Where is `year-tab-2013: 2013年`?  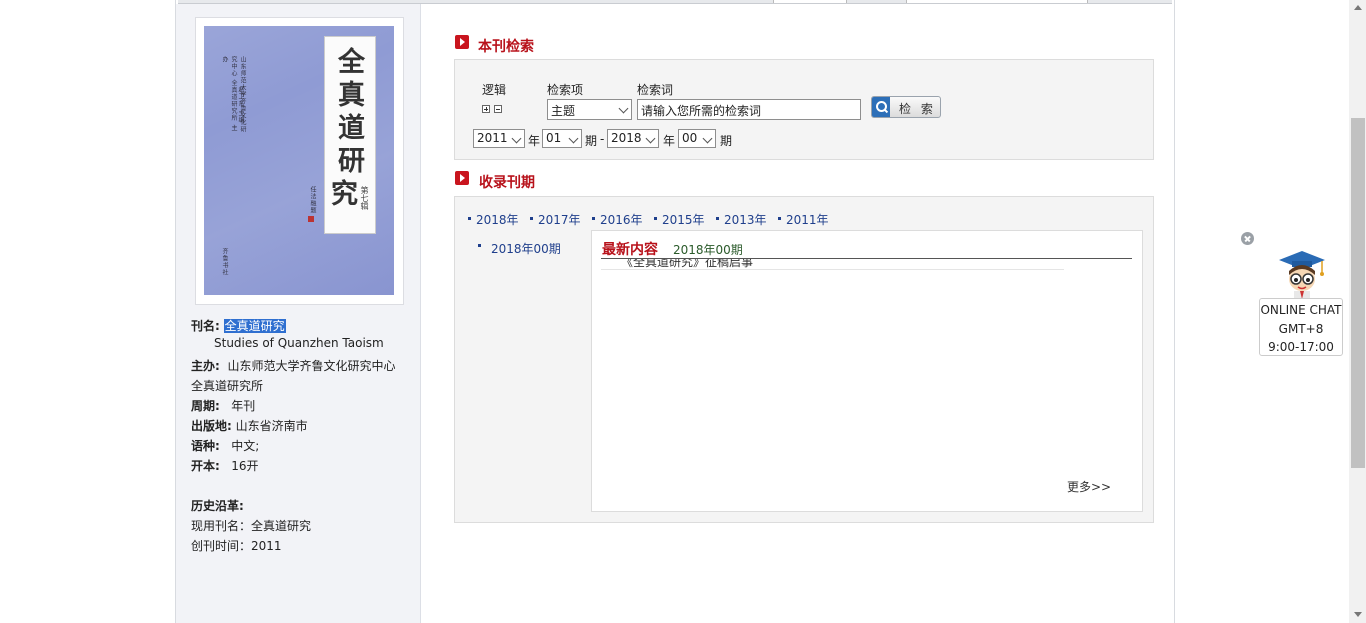
year-tab-2013: 2013年 is located at coordinates (745, 219).